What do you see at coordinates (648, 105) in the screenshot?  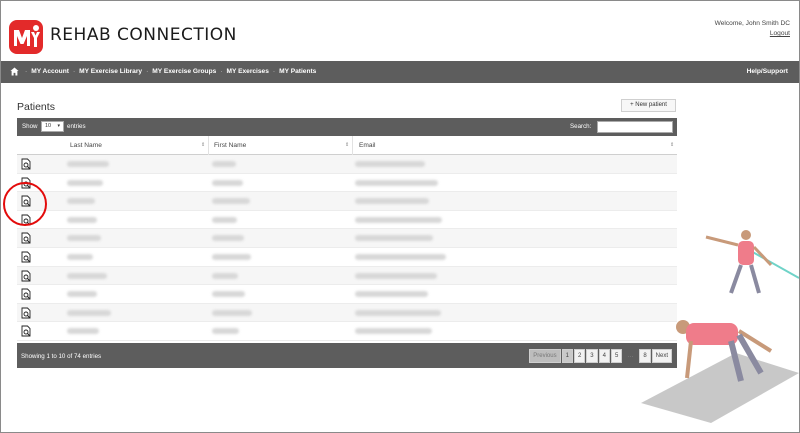 I see `new-patient-button: + New patient` at bounding box center [648, 105].